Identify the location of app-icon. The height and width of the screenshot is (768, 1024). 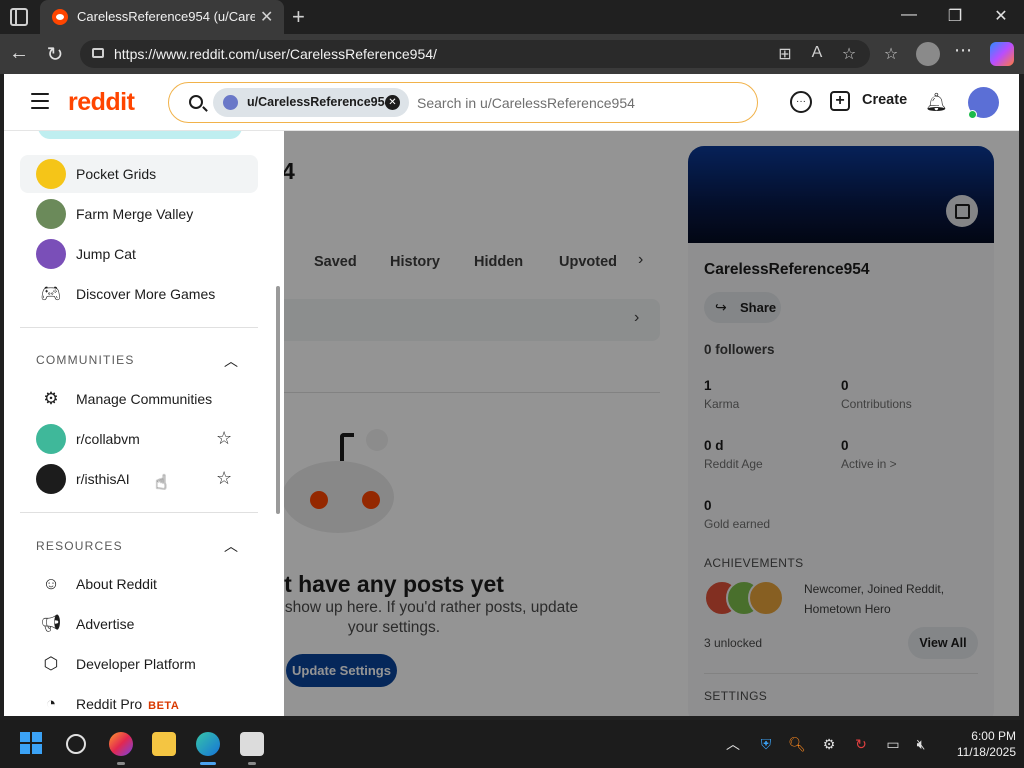
(252, 744).